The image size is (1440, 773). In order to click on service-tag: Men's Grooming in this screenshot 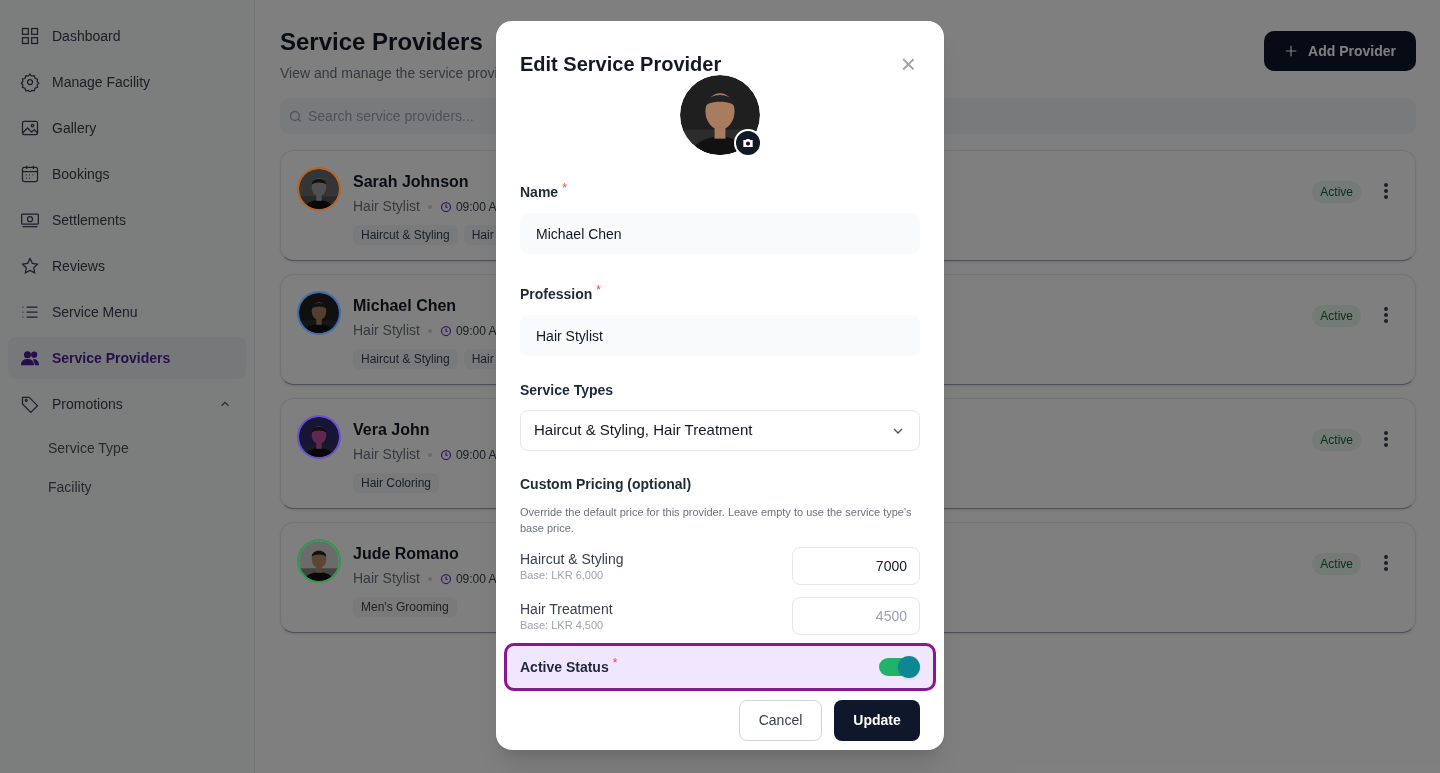, I will do `click(405, 607)`.